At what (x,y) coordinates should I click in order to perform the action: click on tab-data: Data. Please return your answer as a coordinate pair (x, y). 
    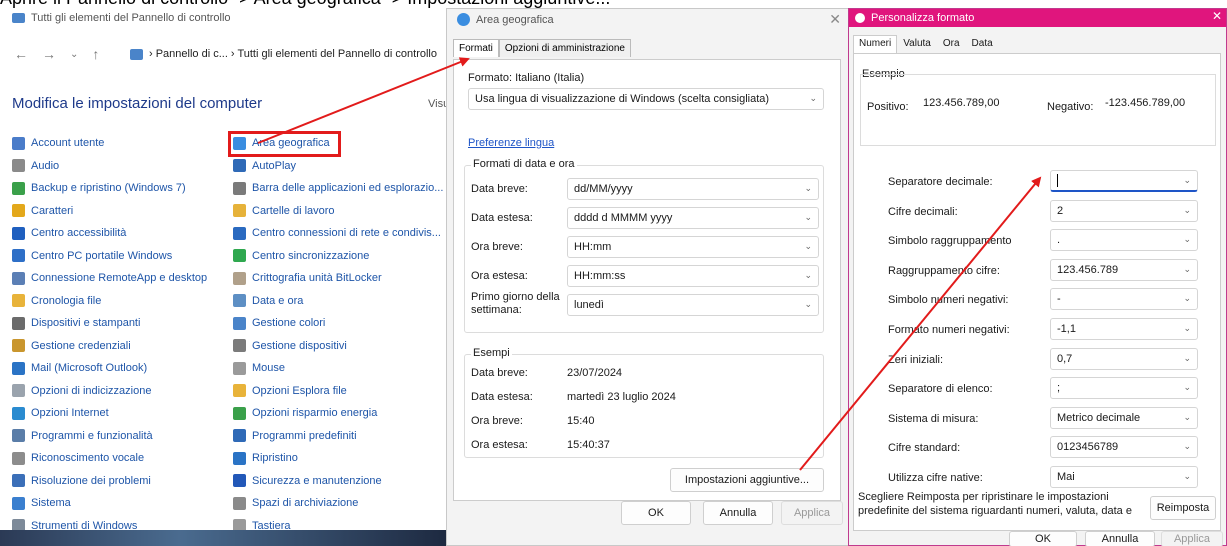
    Looking at the image, I should click on (982, 44).